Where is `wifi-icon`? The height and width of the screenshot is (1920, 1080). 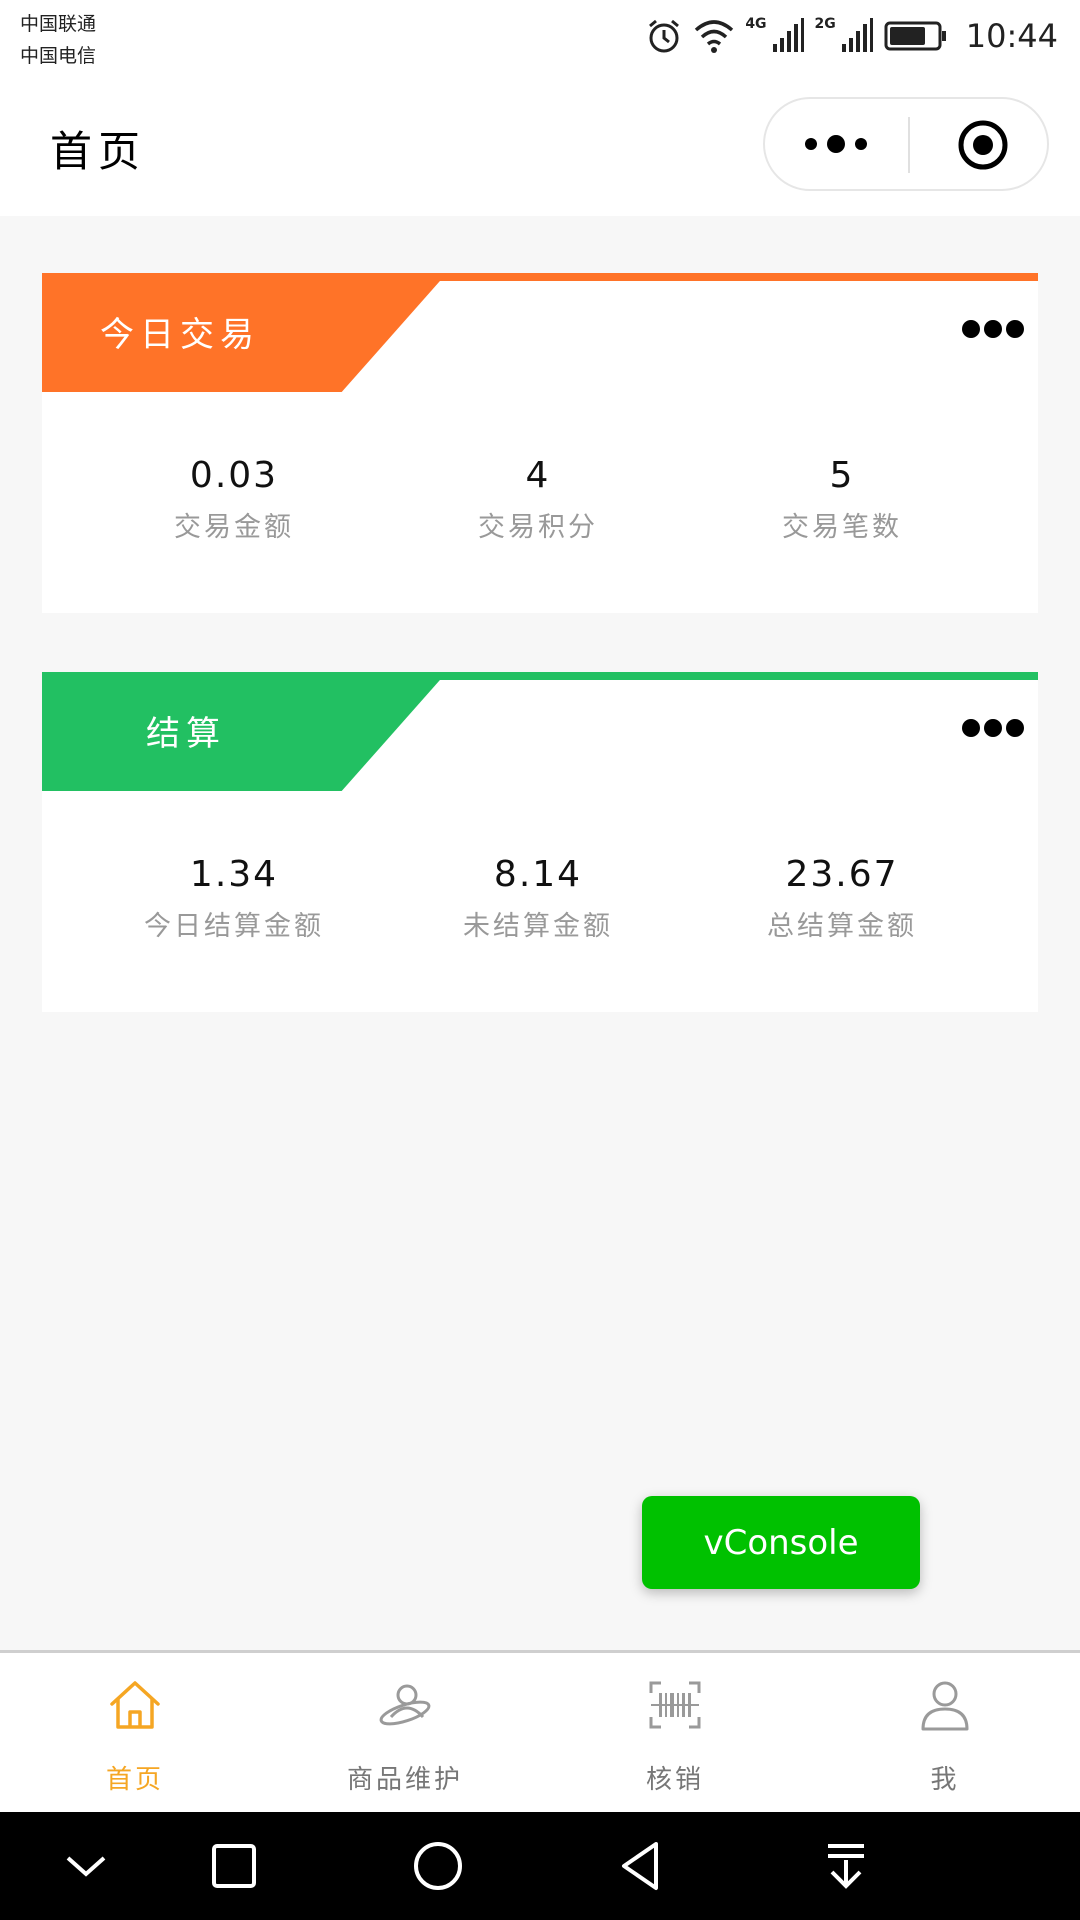
wifi-icon is located at coordinates (714, 36).